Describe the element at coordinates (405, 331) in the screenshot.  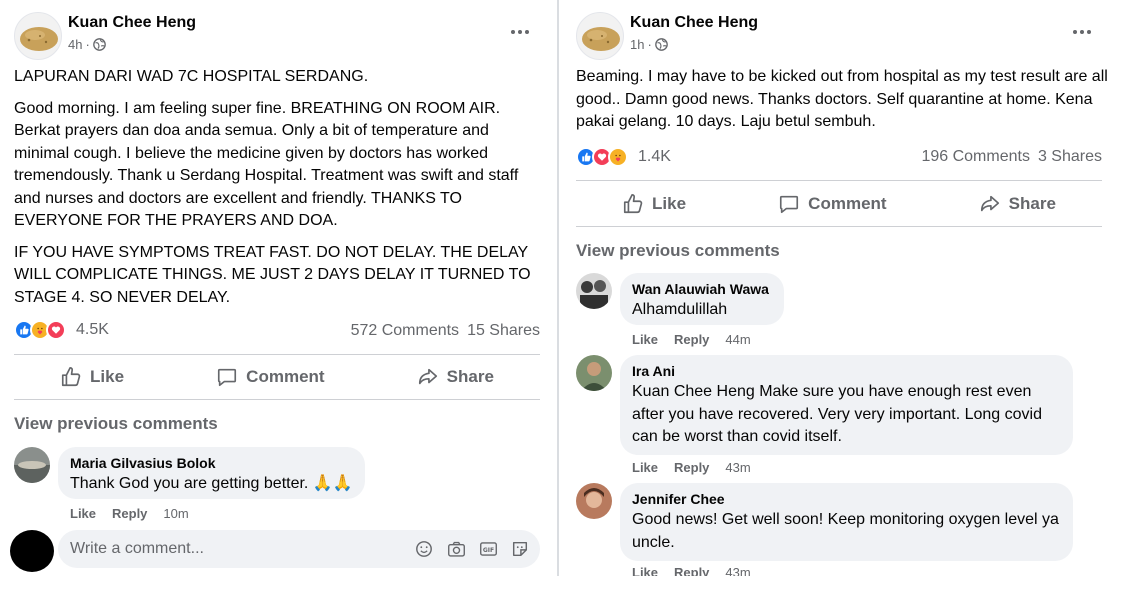
I see `comments-count: 572 Comments` at that location.